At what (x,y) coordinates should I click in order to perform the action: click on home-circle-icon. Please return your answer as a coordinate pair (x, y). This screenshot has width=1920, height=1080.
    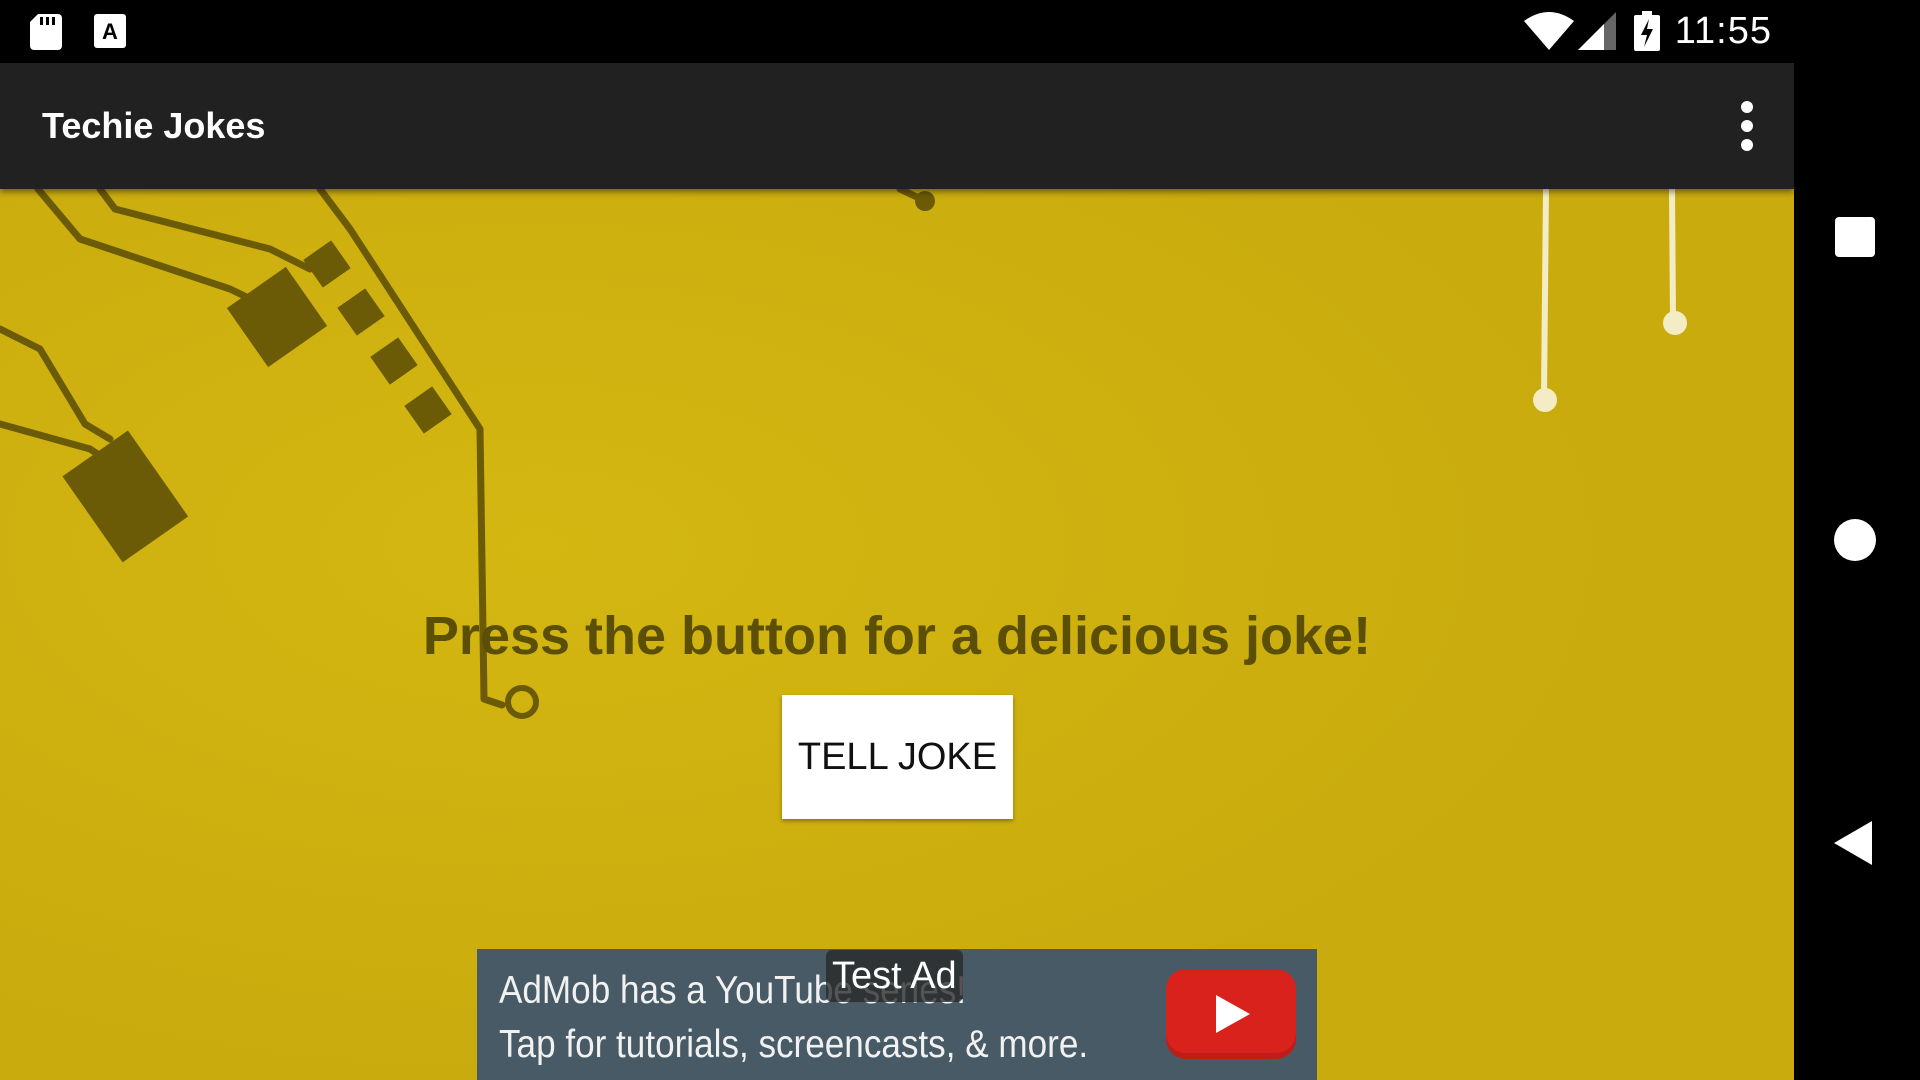
    Looking at the image, I should click on (1855, 540).